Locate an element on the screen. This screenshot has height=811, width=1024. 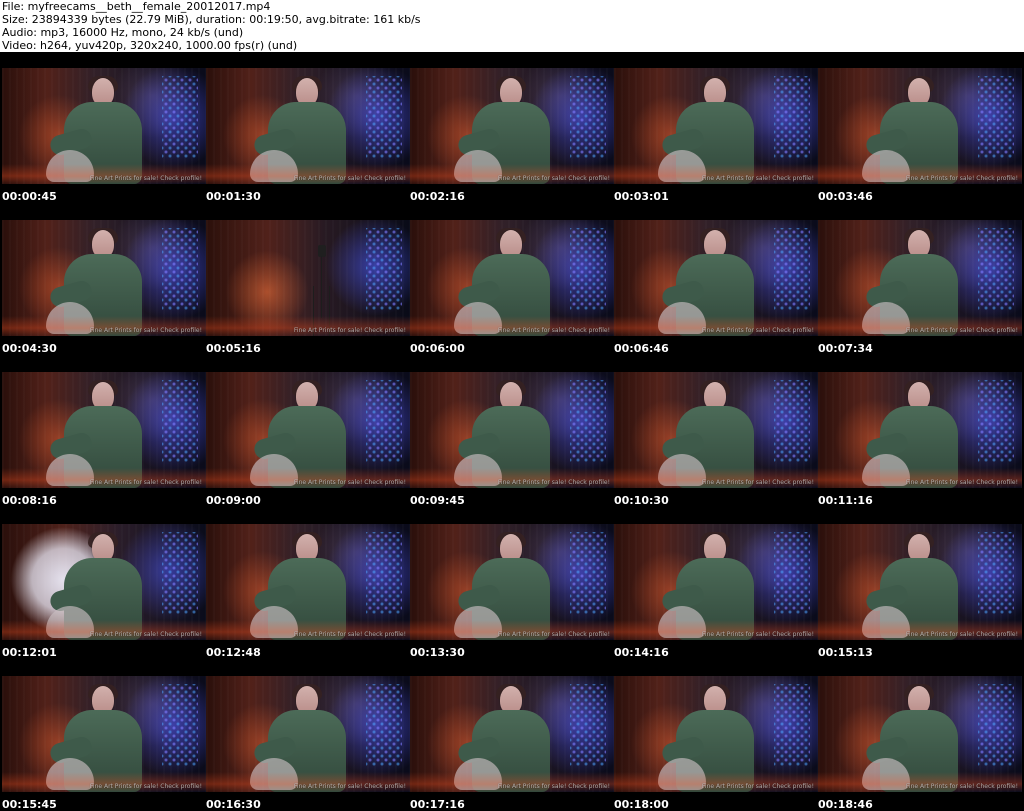
thumbnail-timestamp: 00:12:48 is located at coordinates (233, 652).